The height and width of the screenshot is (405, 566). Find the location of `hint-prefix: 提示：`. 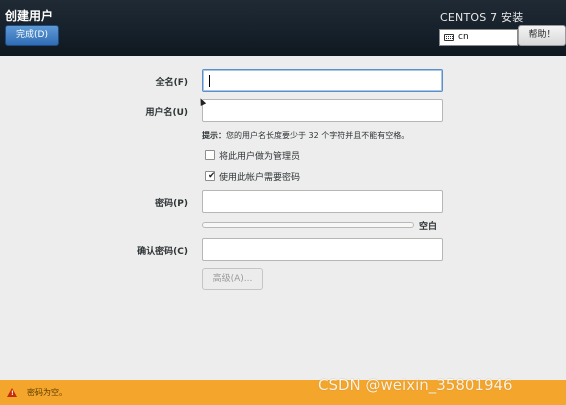

hint-prefix: 提示： is located at coordinates (214, 135).